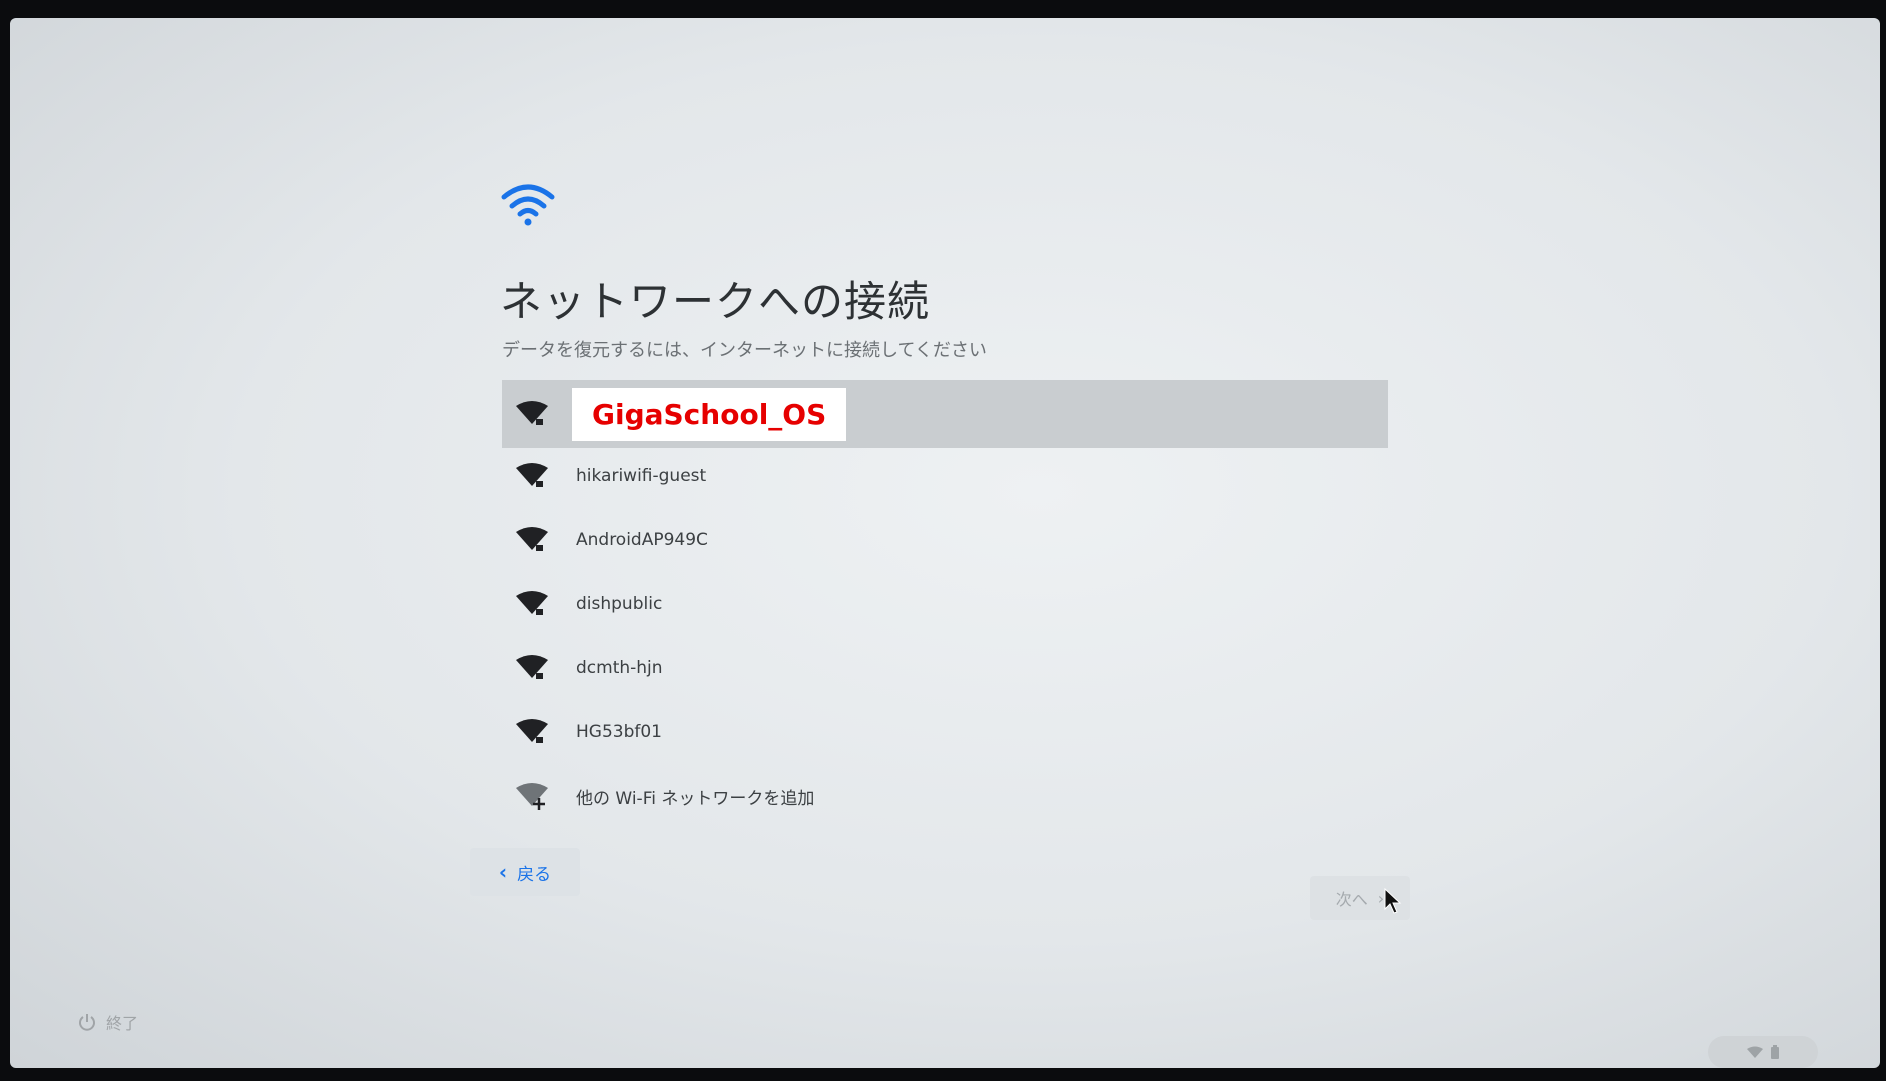  I want to click on shutdown-label: 終了, so click(122, 1023).